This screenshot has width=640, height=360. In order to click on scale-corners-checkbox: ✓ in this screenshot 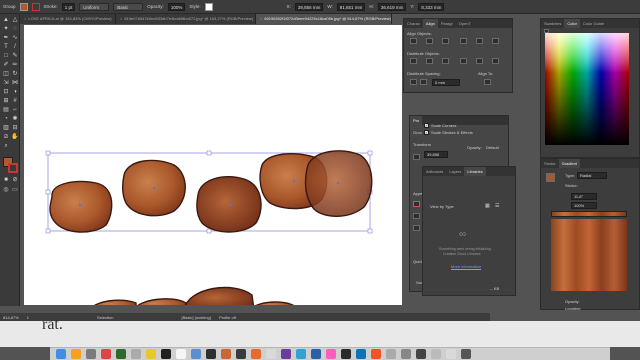, I will do `click(426, 125)`.